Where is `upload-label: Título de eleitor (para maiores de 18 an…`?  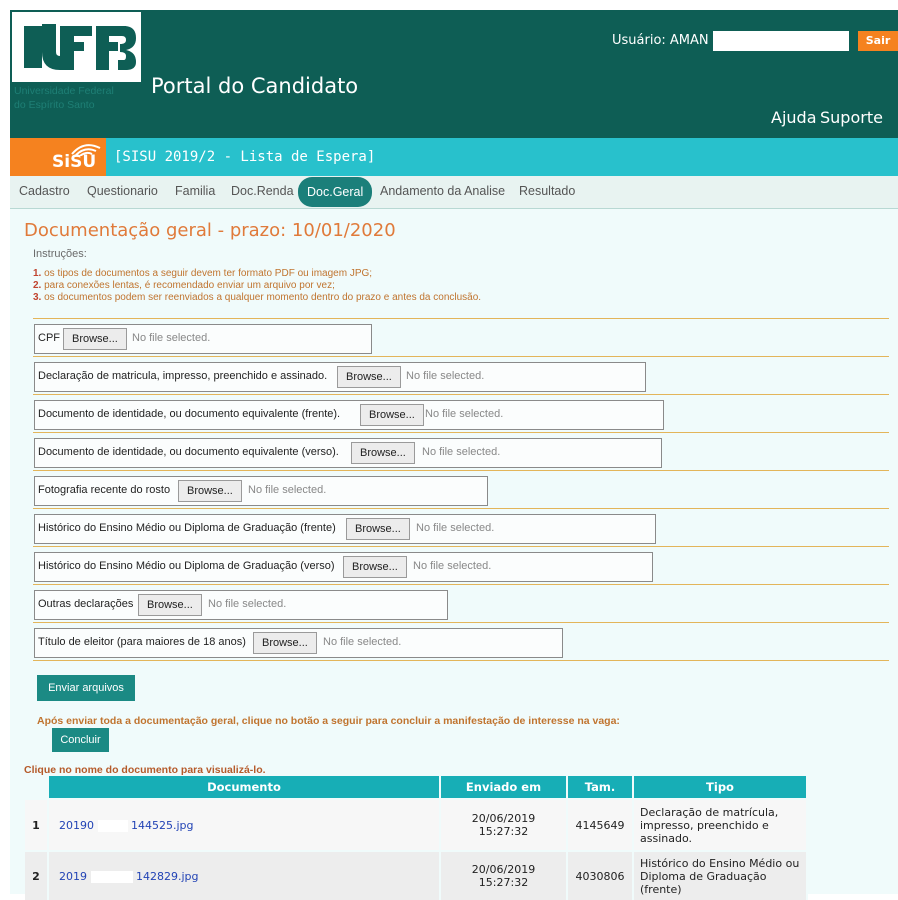
upload-label: Título de eleitor (para maiores de 18 an… is located at coordinates (142, 642).